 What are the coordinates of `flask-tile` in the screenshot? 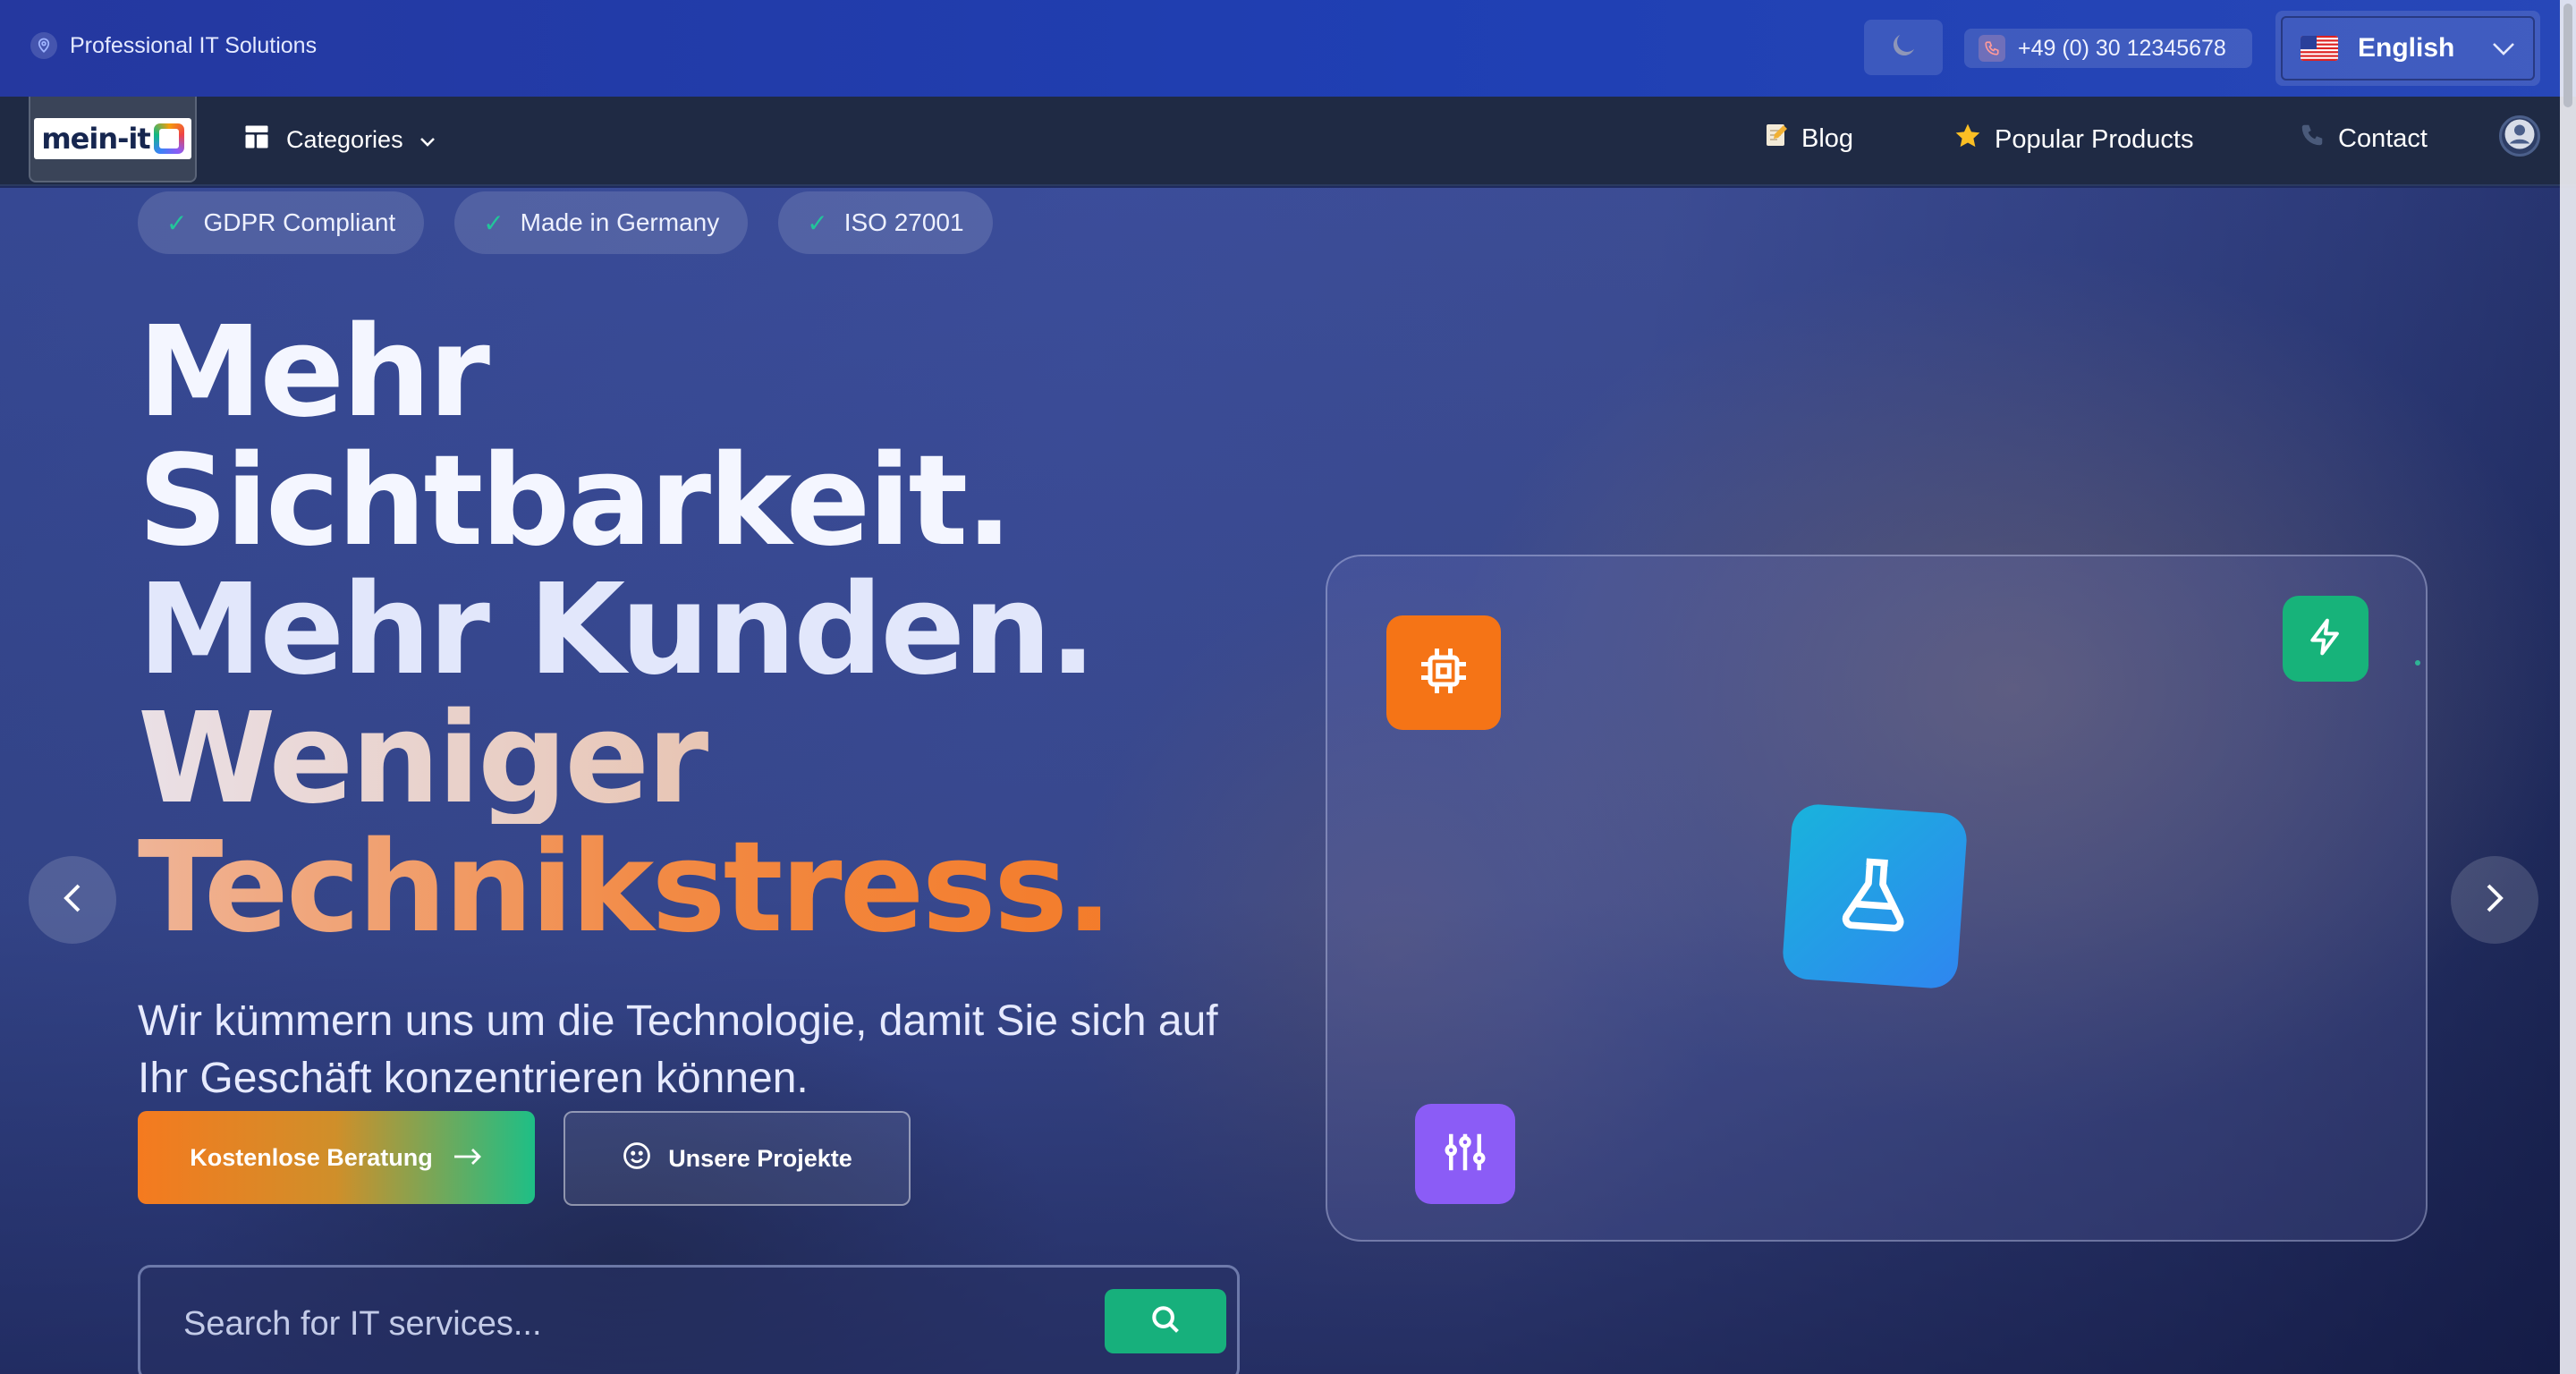 It's located at (1875, 896).